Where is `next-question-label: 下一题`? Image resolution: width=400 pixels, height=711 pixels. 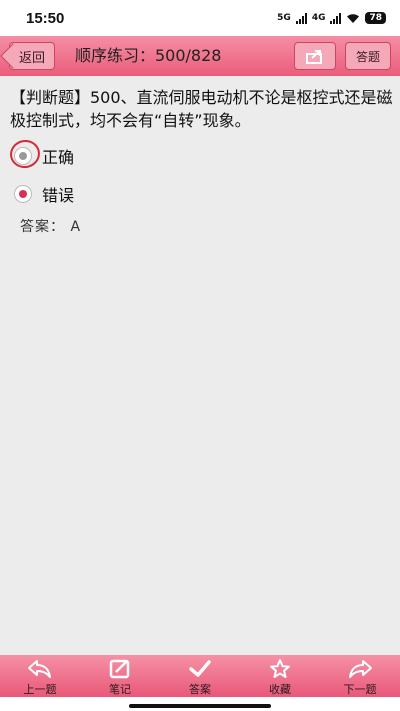
next-question-label: 下一题 is located at coordinates (360, 689).